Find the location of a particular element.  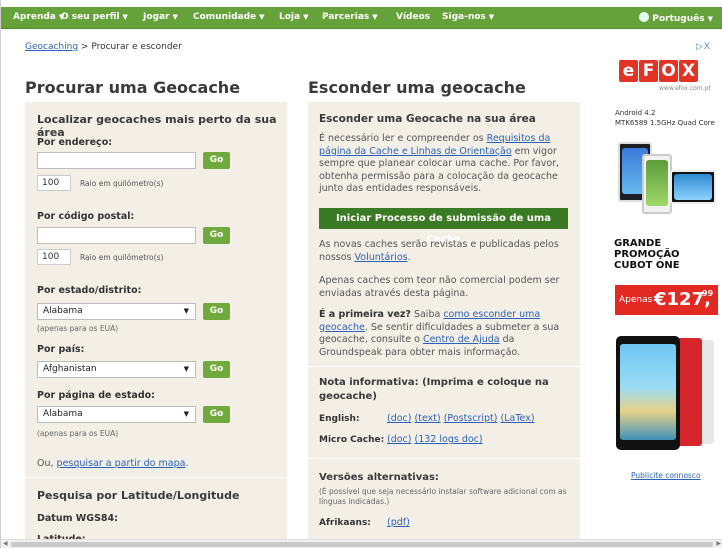

afrikaans-links: (pdf) is located at coordinates (398, 523).